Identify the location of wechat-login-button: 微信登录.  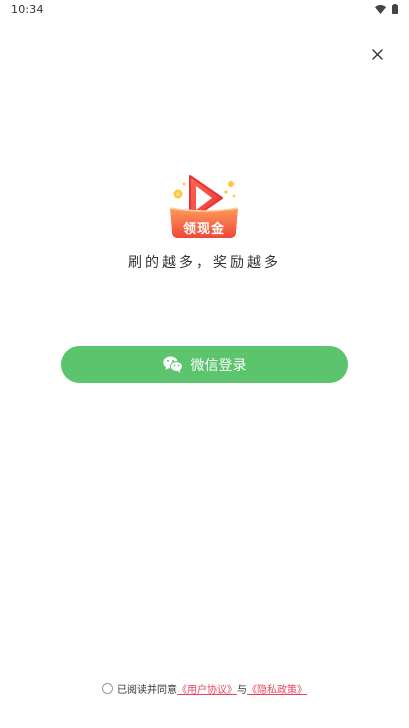
(204, 364).